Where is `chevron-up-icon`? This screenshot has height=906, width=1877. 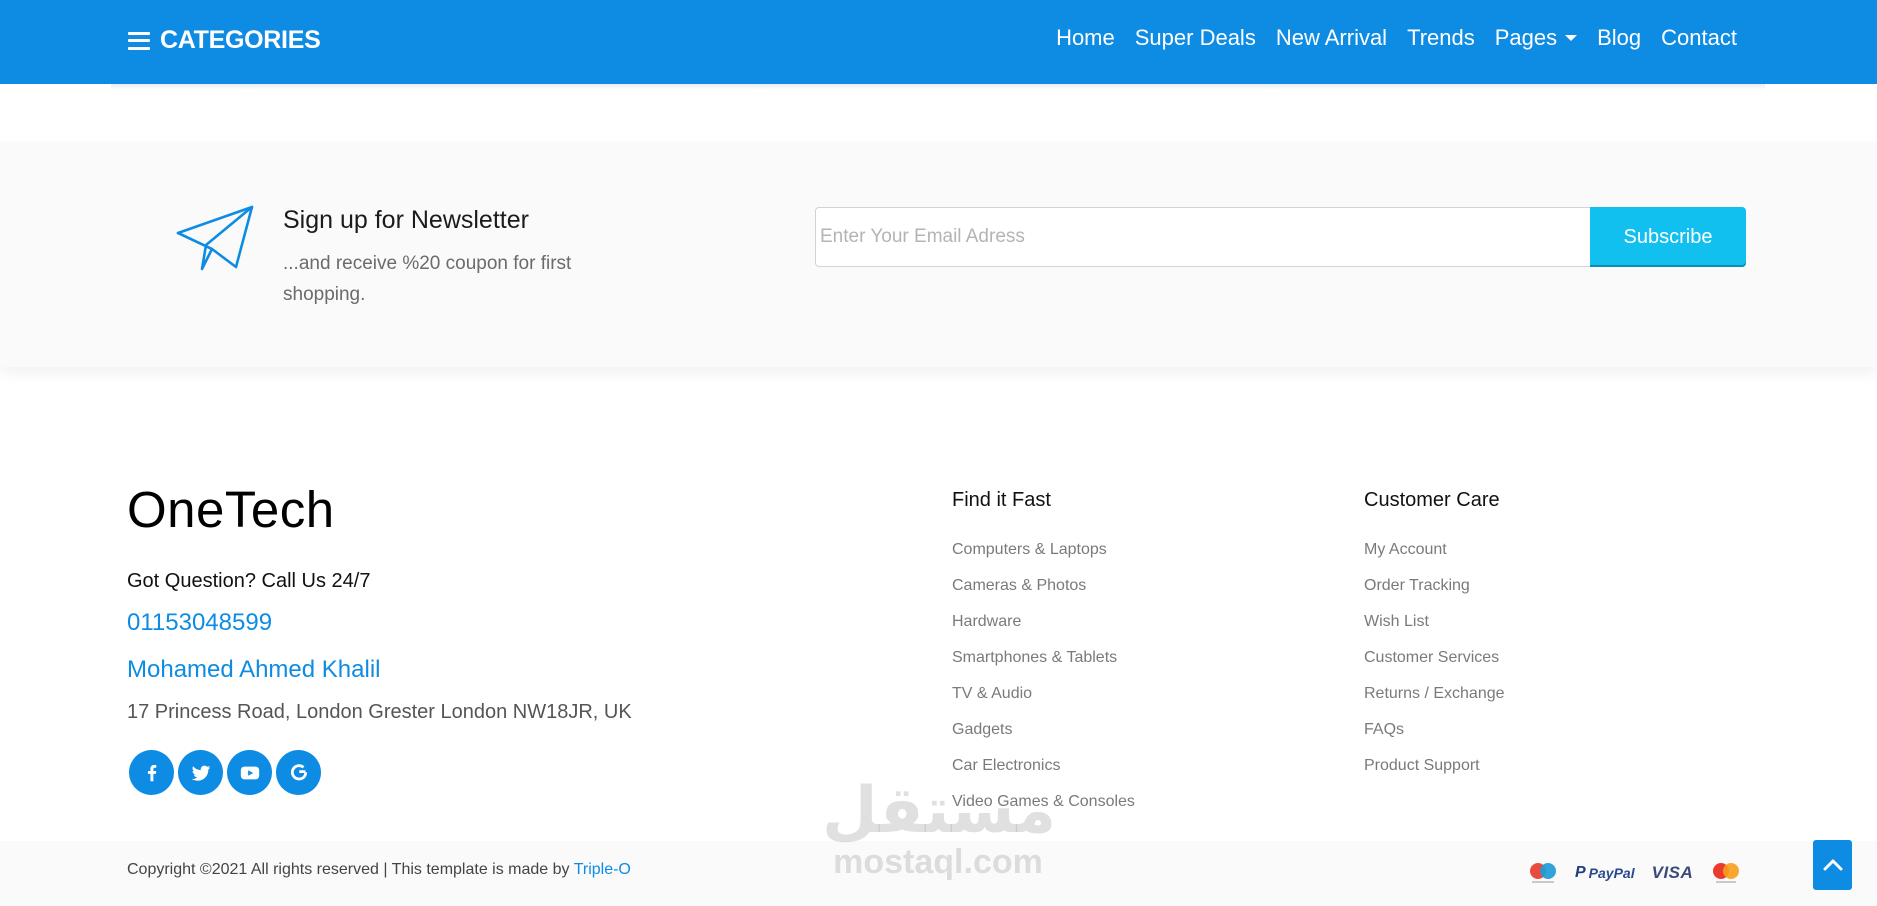 chevron-up-icon is located at coordinates (1832, 865).